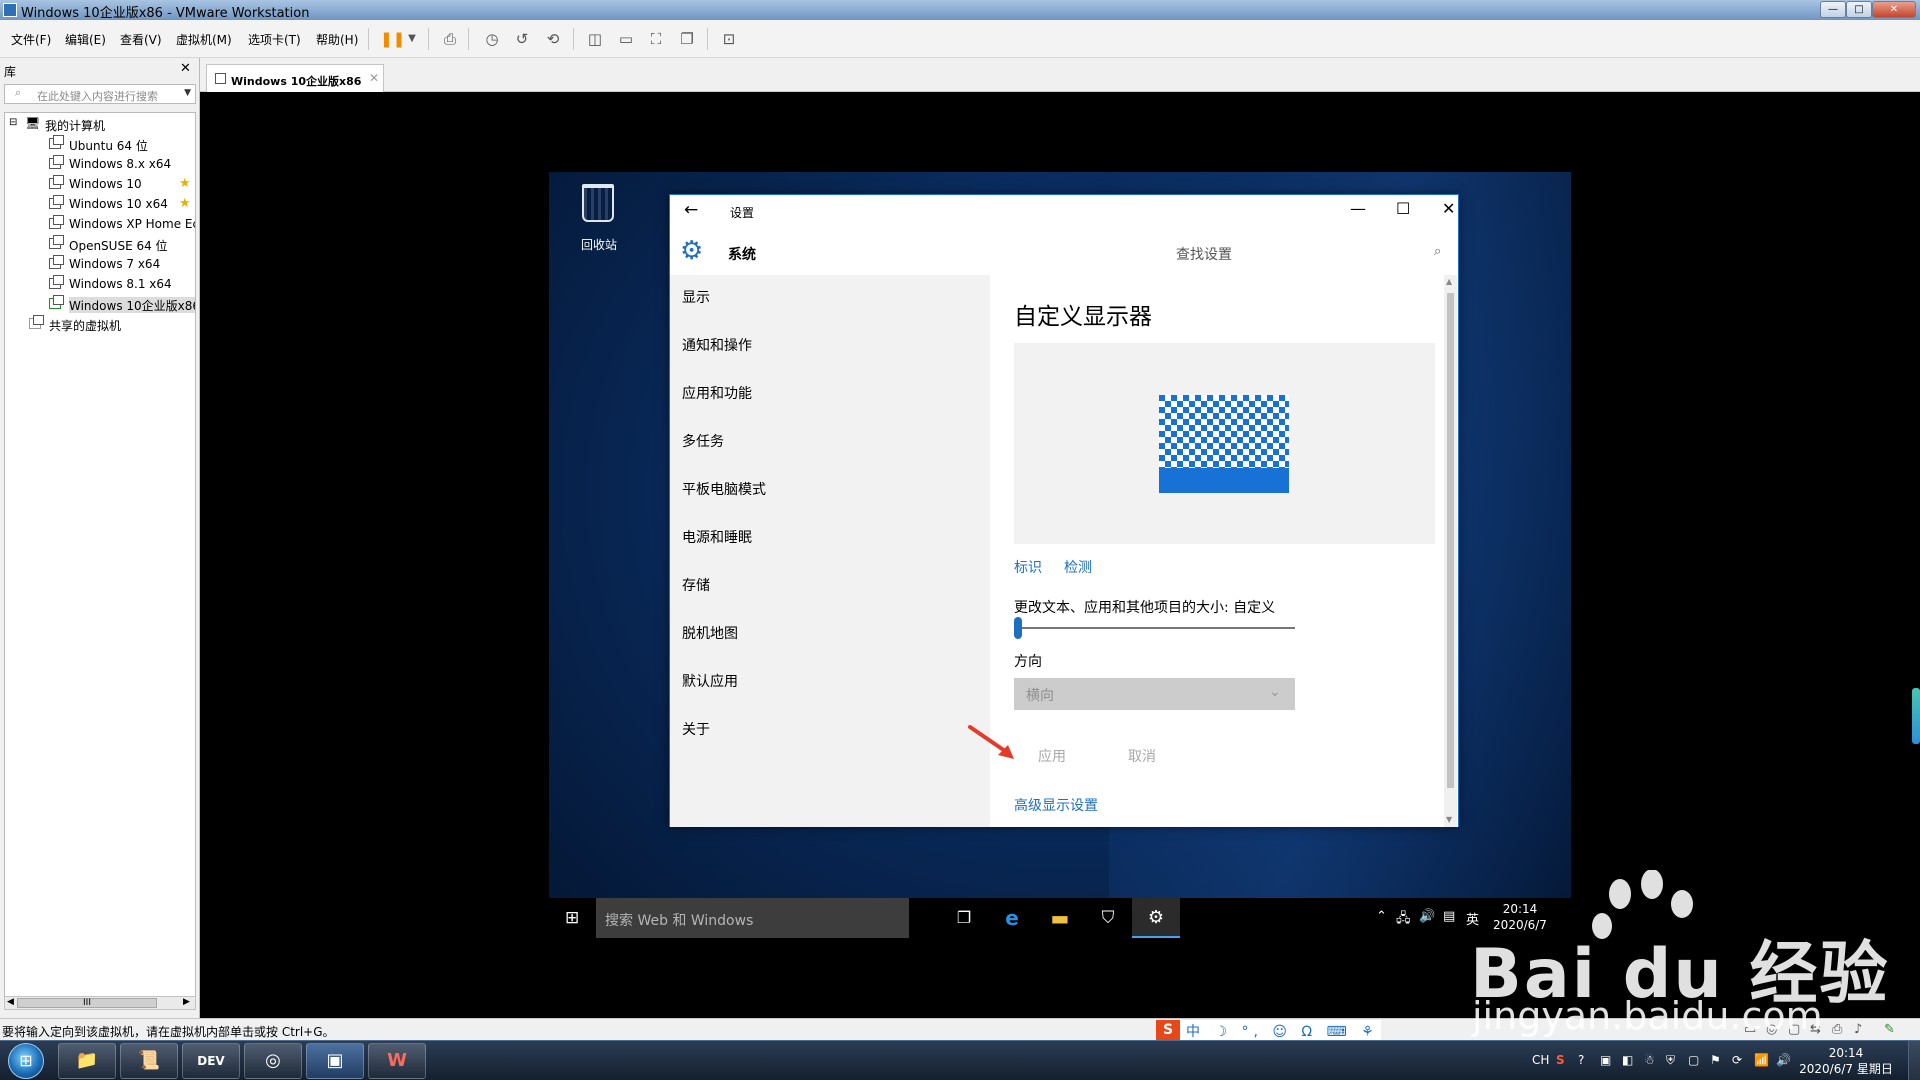 Image resolution: width=1920 pixels, height=1080 pixels. I want to click on detect-link: 检测, so click(1078, 567).